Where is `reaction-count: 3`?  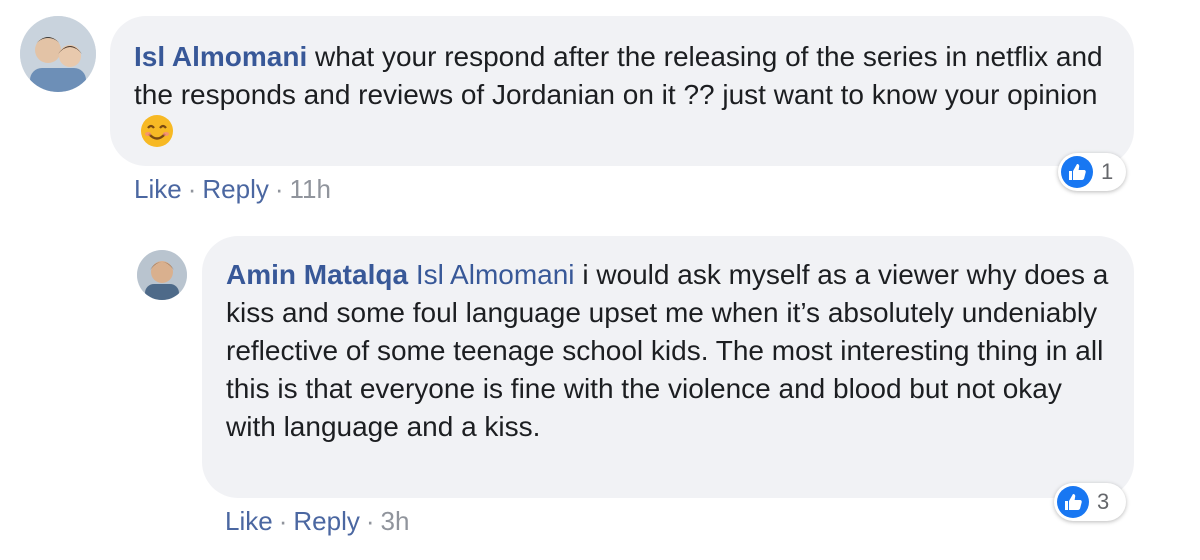 reaction-count: 3 is located at coordinates (1103, 501).